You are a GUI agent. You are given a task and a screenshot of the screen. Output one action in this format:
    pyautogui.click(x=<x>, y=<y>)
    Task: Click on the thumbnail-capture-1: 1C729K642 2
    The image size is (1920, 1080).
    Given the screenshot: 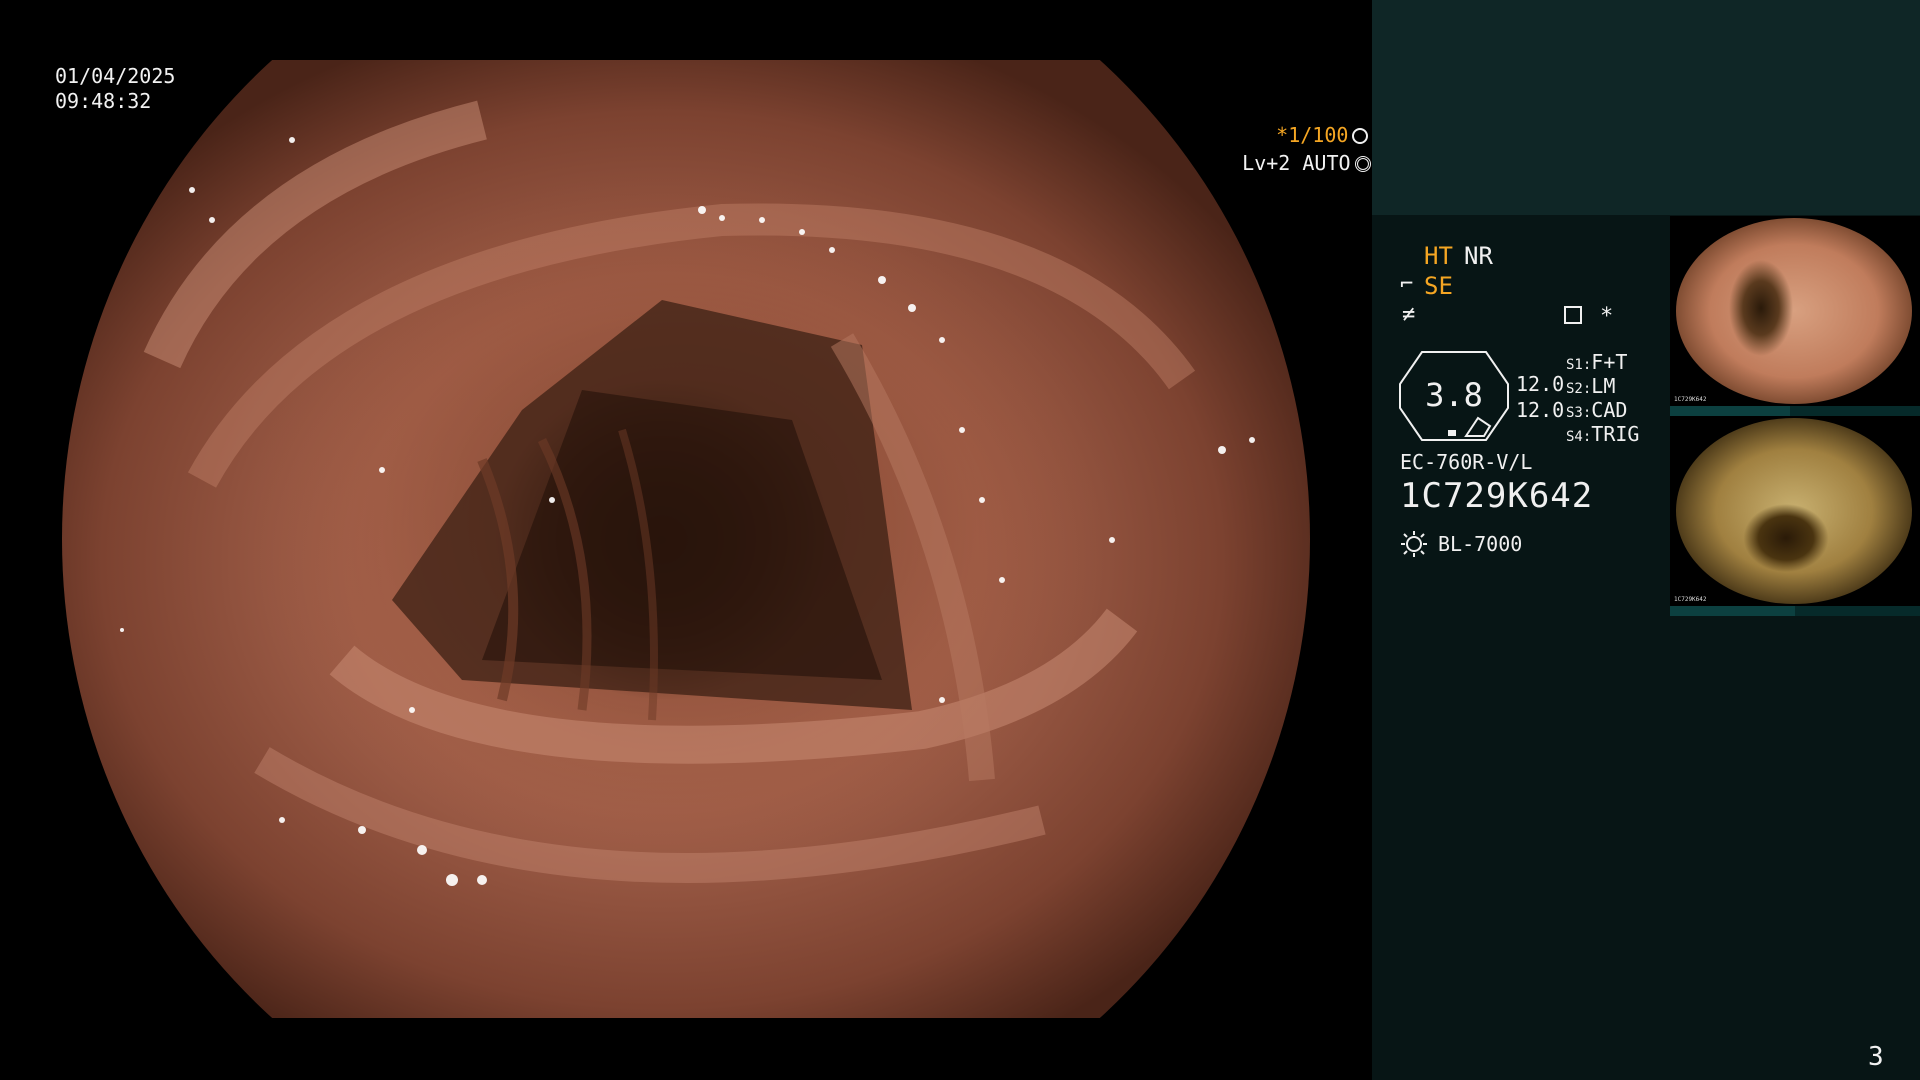 What is the action you would take?
    pyautogui.click(x=1795, y=316)
    